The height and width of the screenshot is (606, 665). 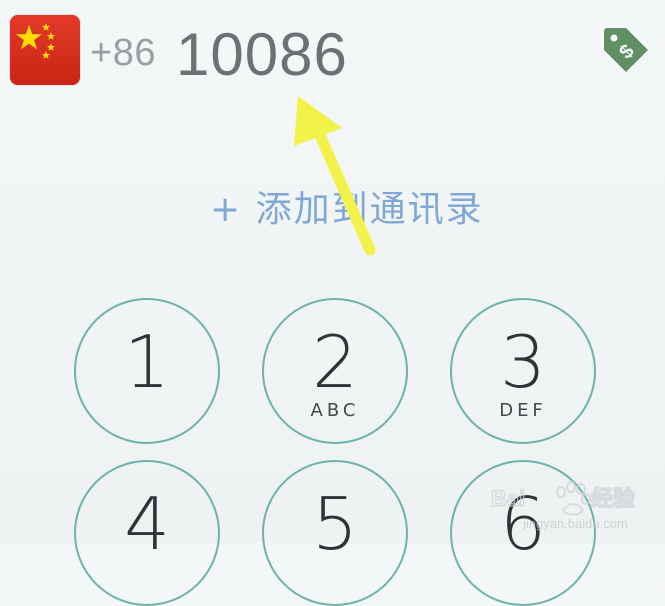 I want to click on svg-text: 经验, so click(x=613, y=499).